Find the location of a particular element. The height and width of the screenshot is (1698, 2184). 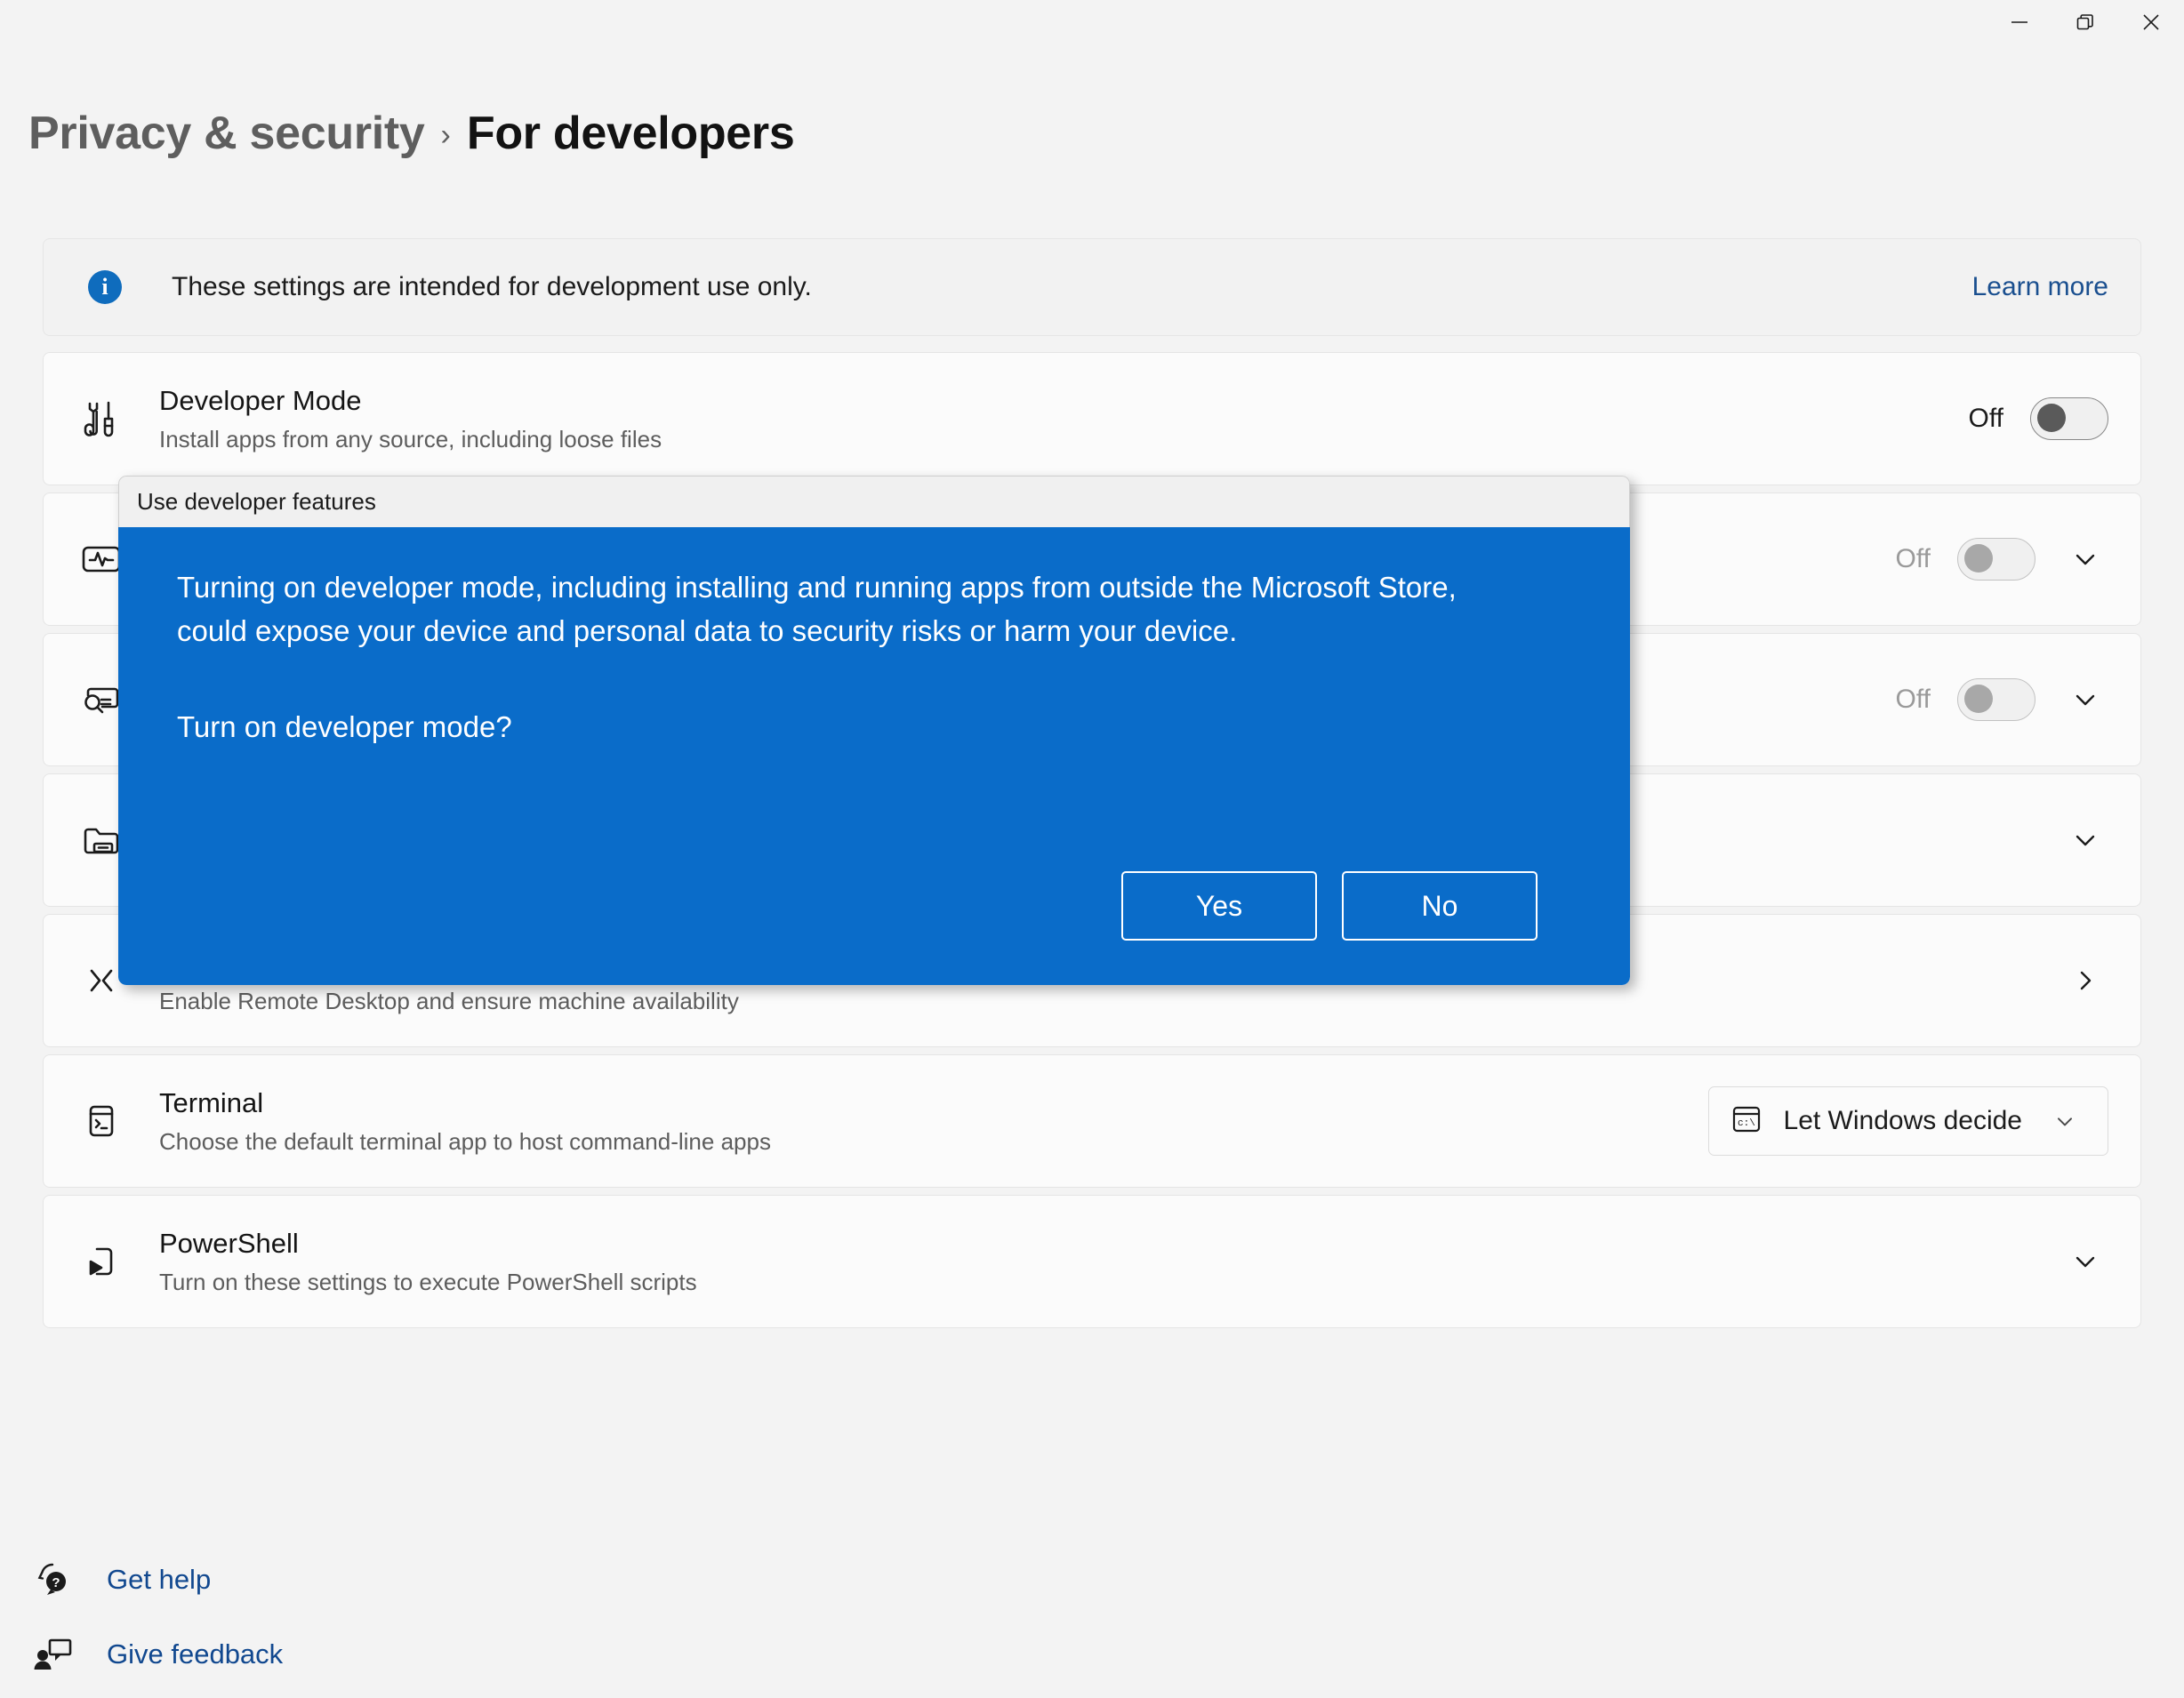

dialog-yes-button: Yes is located at coordinates (1219, 906).